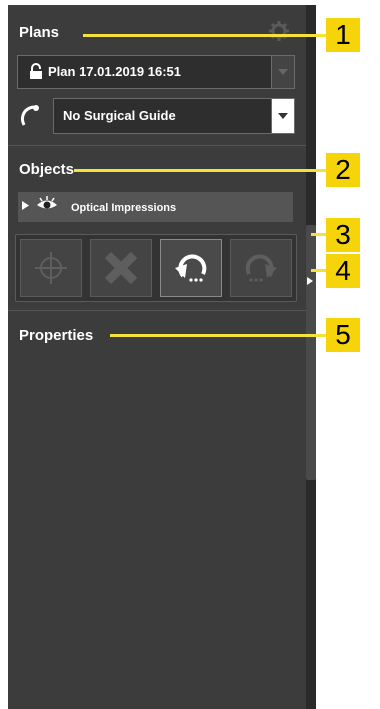  Describe the element at coordinates (310, 281) in the screenshot. I see `collapse-arrow-icon` at that location.